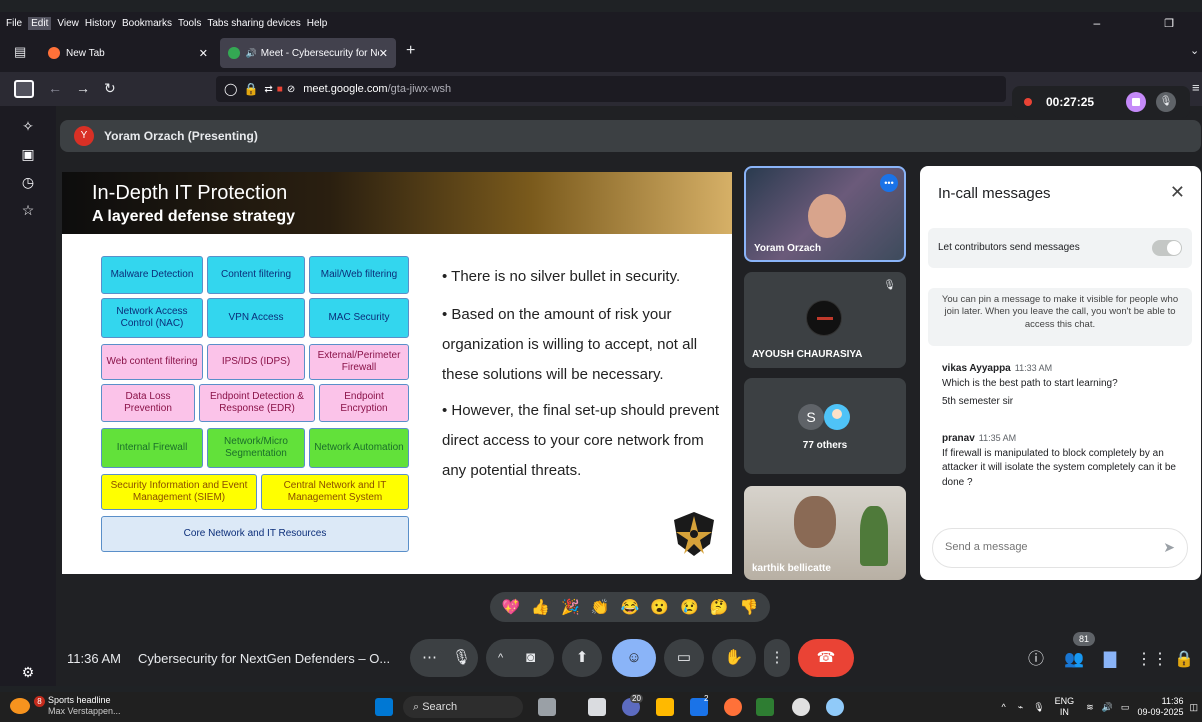  I want to click on leave-call-button: ☎, so click(826, 658).